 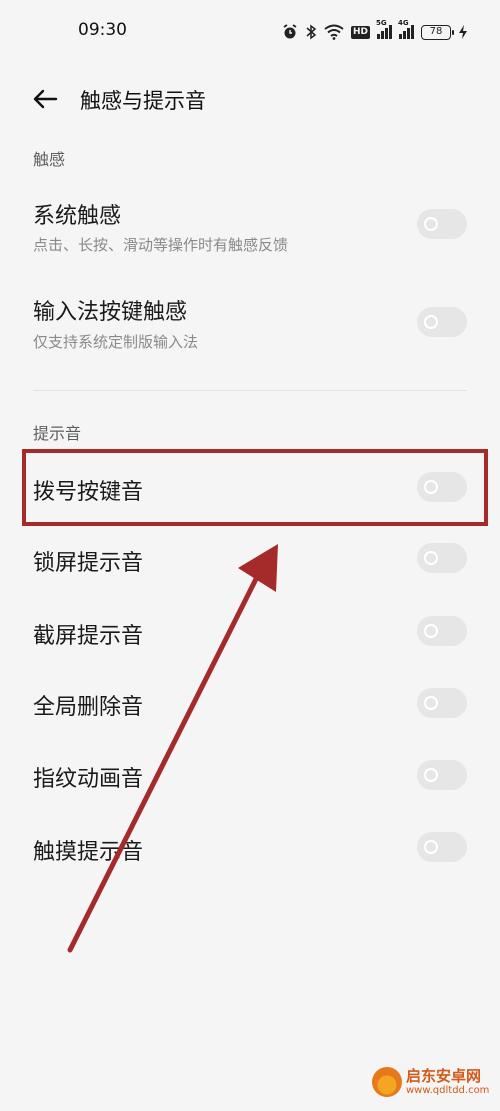 What do you see at coordinates (311, 32) in the screenshot?
I see `bluetooth-icon` at bounding box center [311, 32].